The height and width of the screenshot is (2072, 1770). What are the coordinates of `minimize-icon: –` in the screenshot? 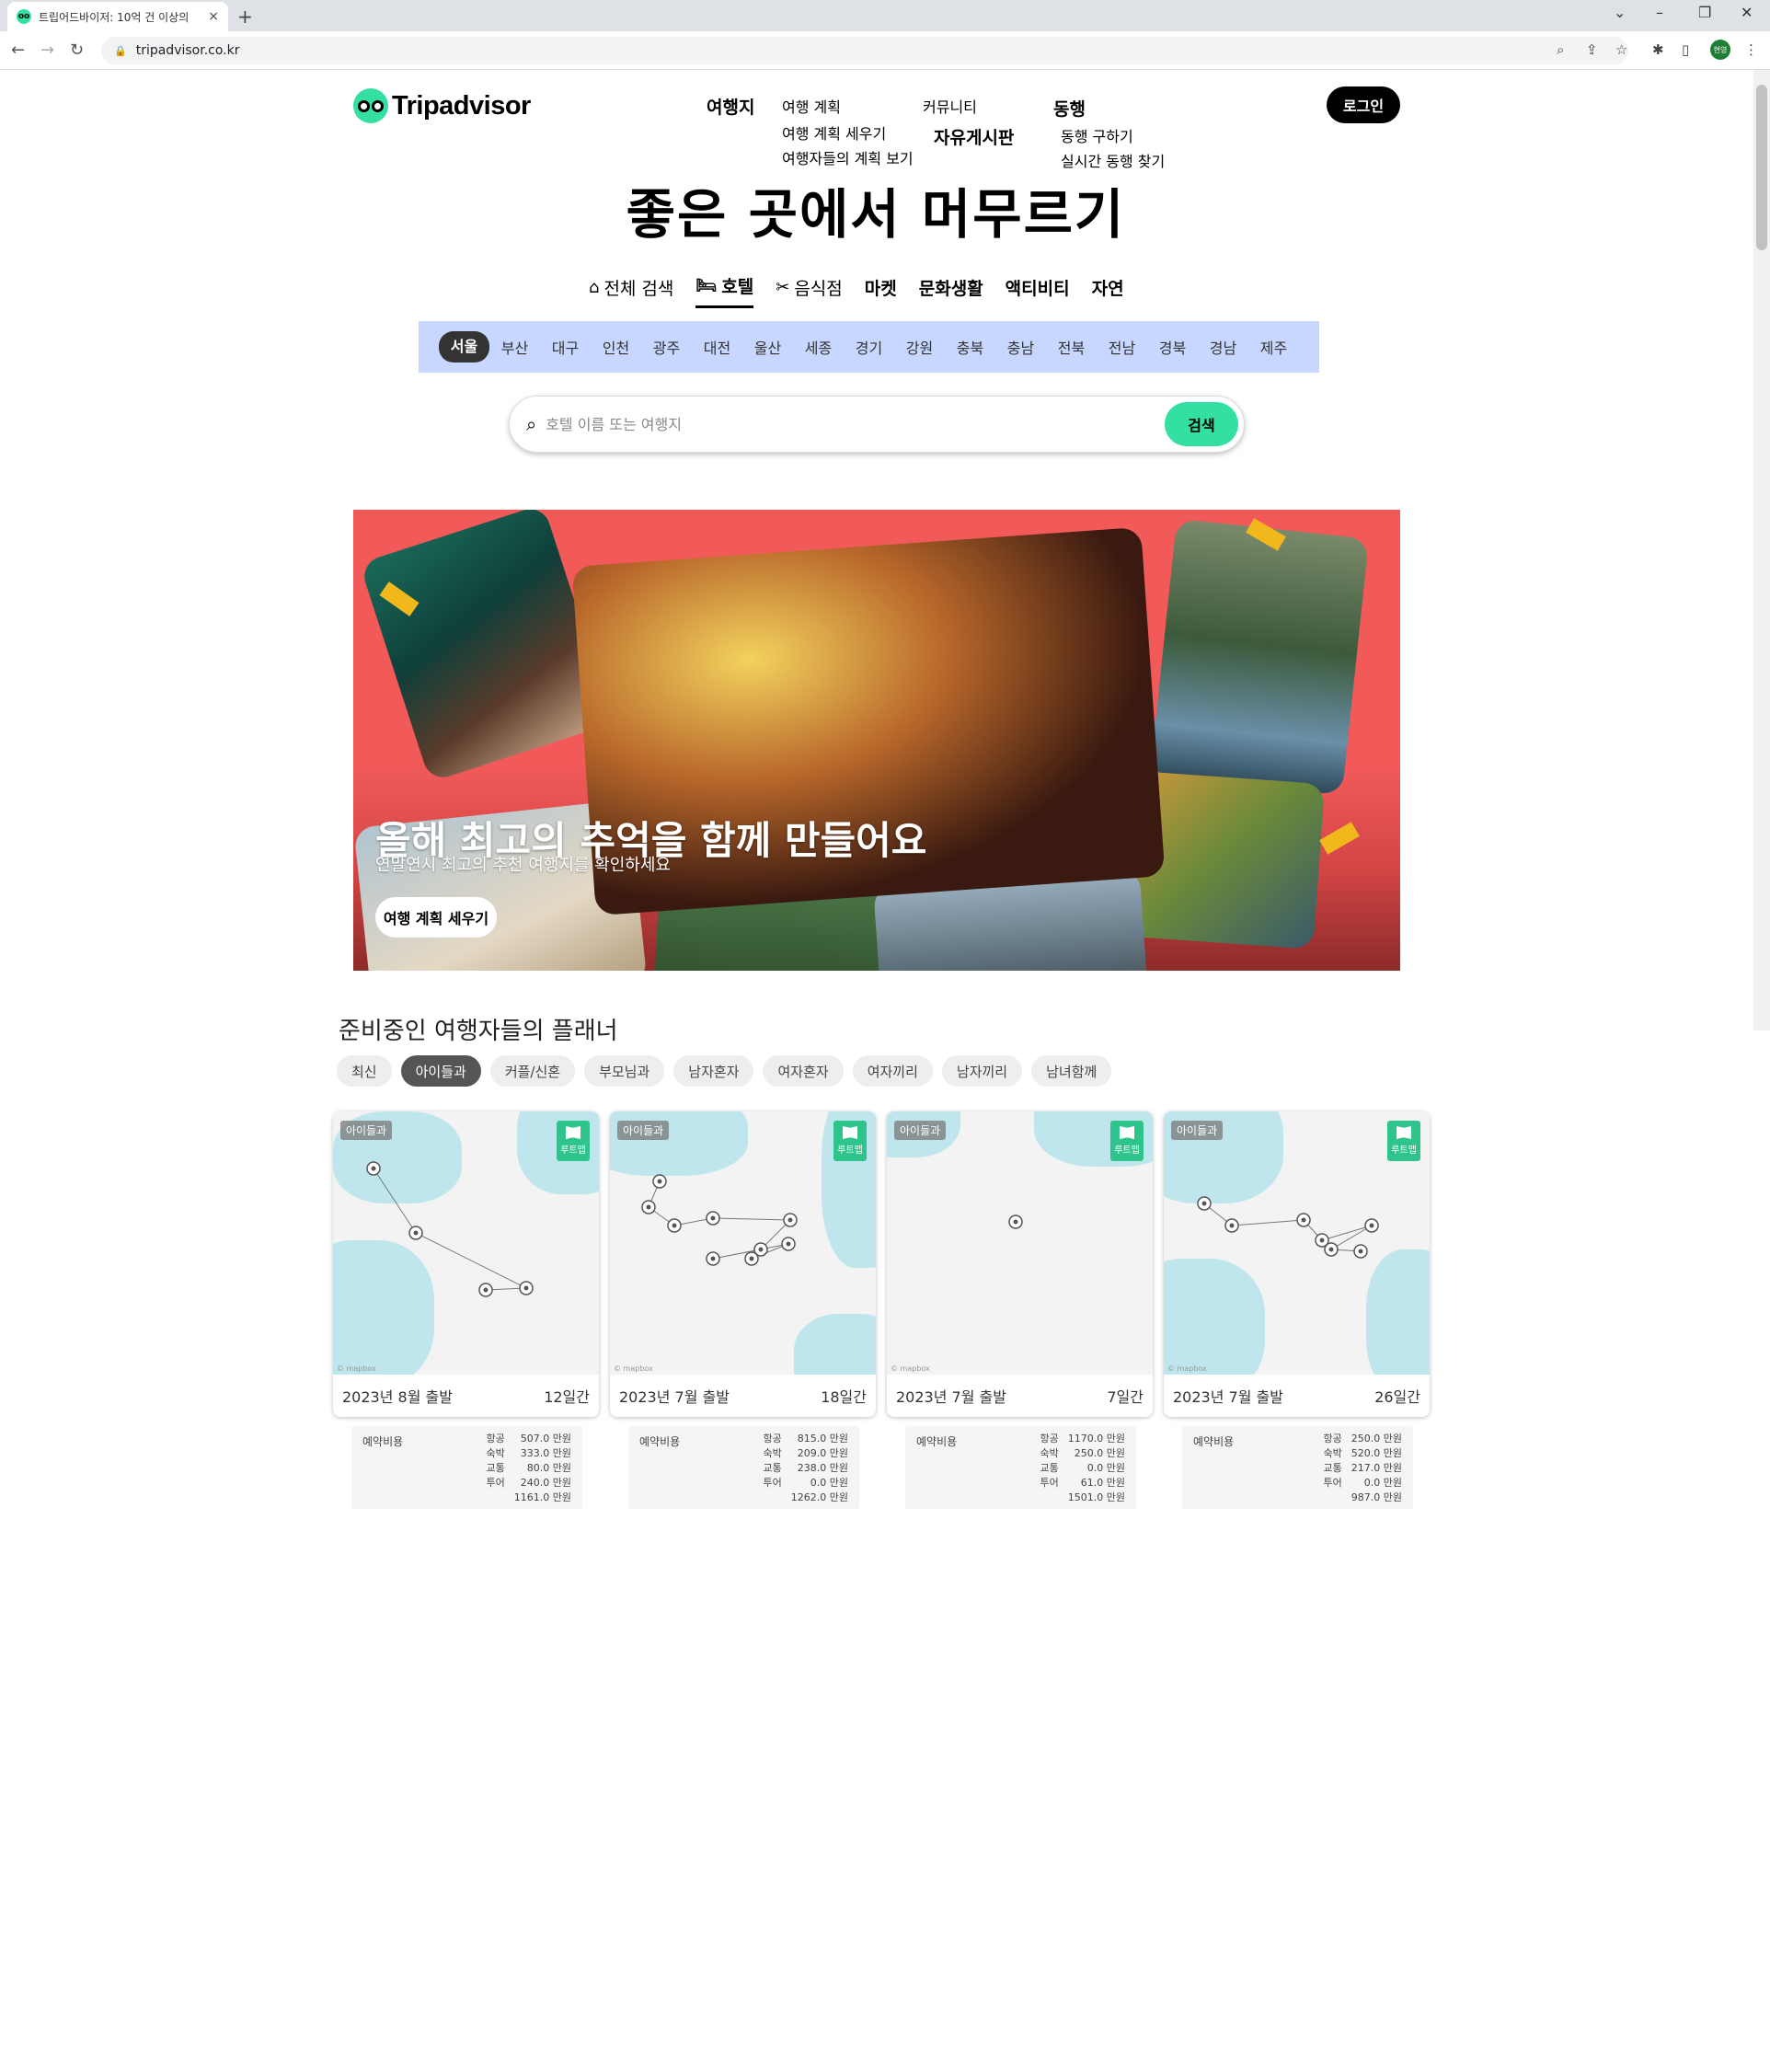 It's located at (1660, 12).